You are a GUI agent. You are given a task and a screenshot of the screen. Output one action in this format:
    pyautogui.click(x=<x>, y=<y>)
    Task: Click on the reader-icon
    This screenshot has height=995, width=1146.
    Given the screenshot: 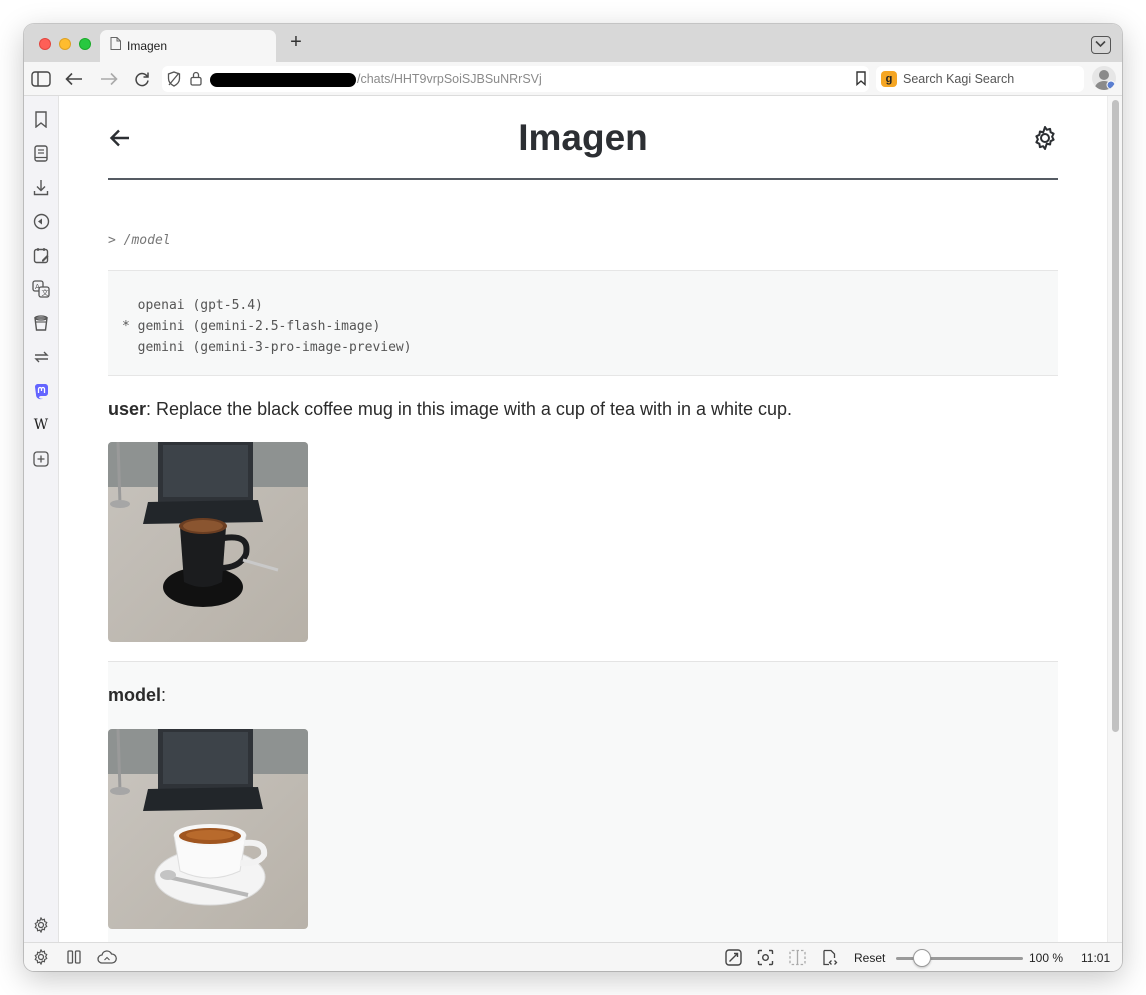 What is the action you would take?
    pyautogui.click(x=41, y=323)
    